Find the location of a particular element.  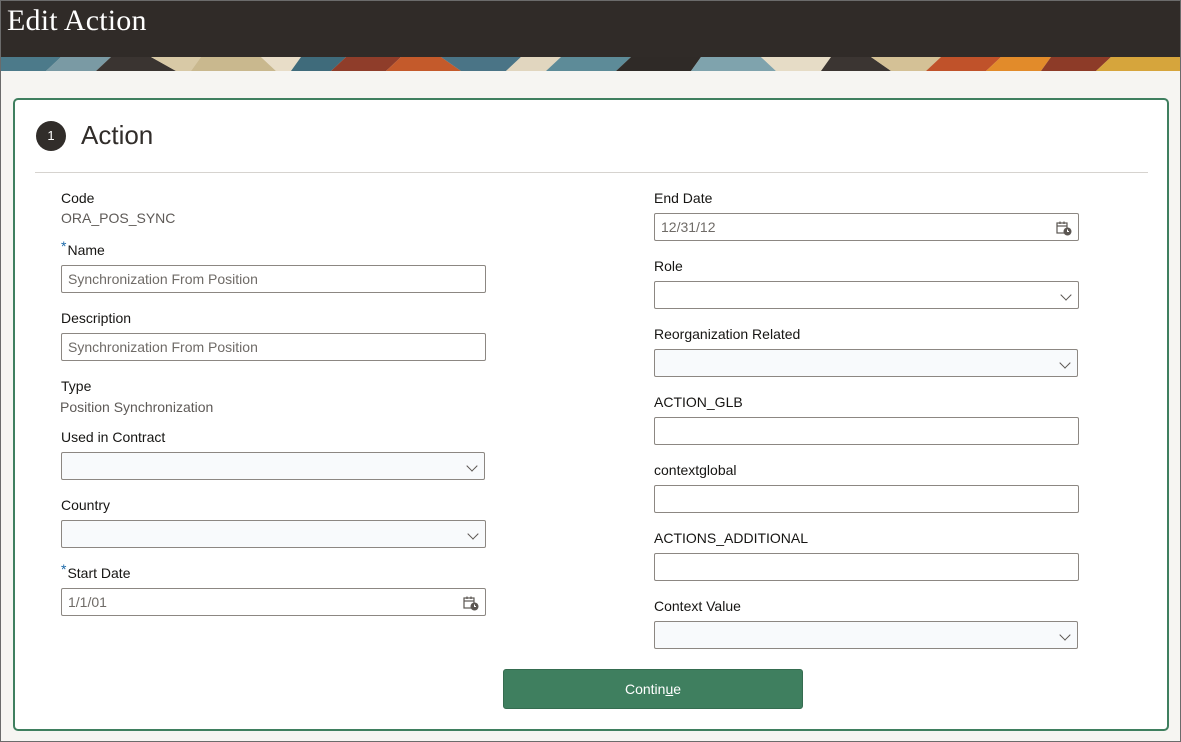

actions-additional-label: ACTIONS_ADDITIONAL is located at coordinates (731, 538).